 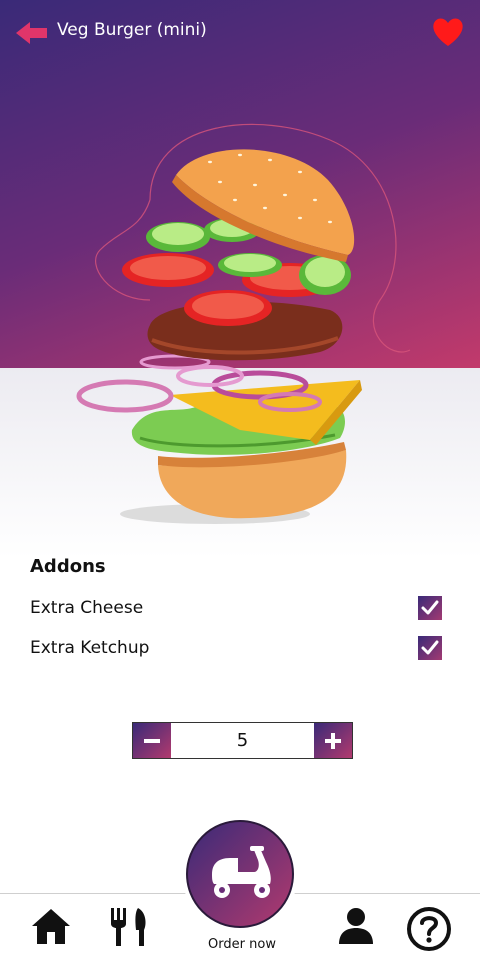 What do you see at coordinates (132, 30) in the screenshot?
I see `page-title: Veg Burger (mini)` at bounding box center [132, 30].